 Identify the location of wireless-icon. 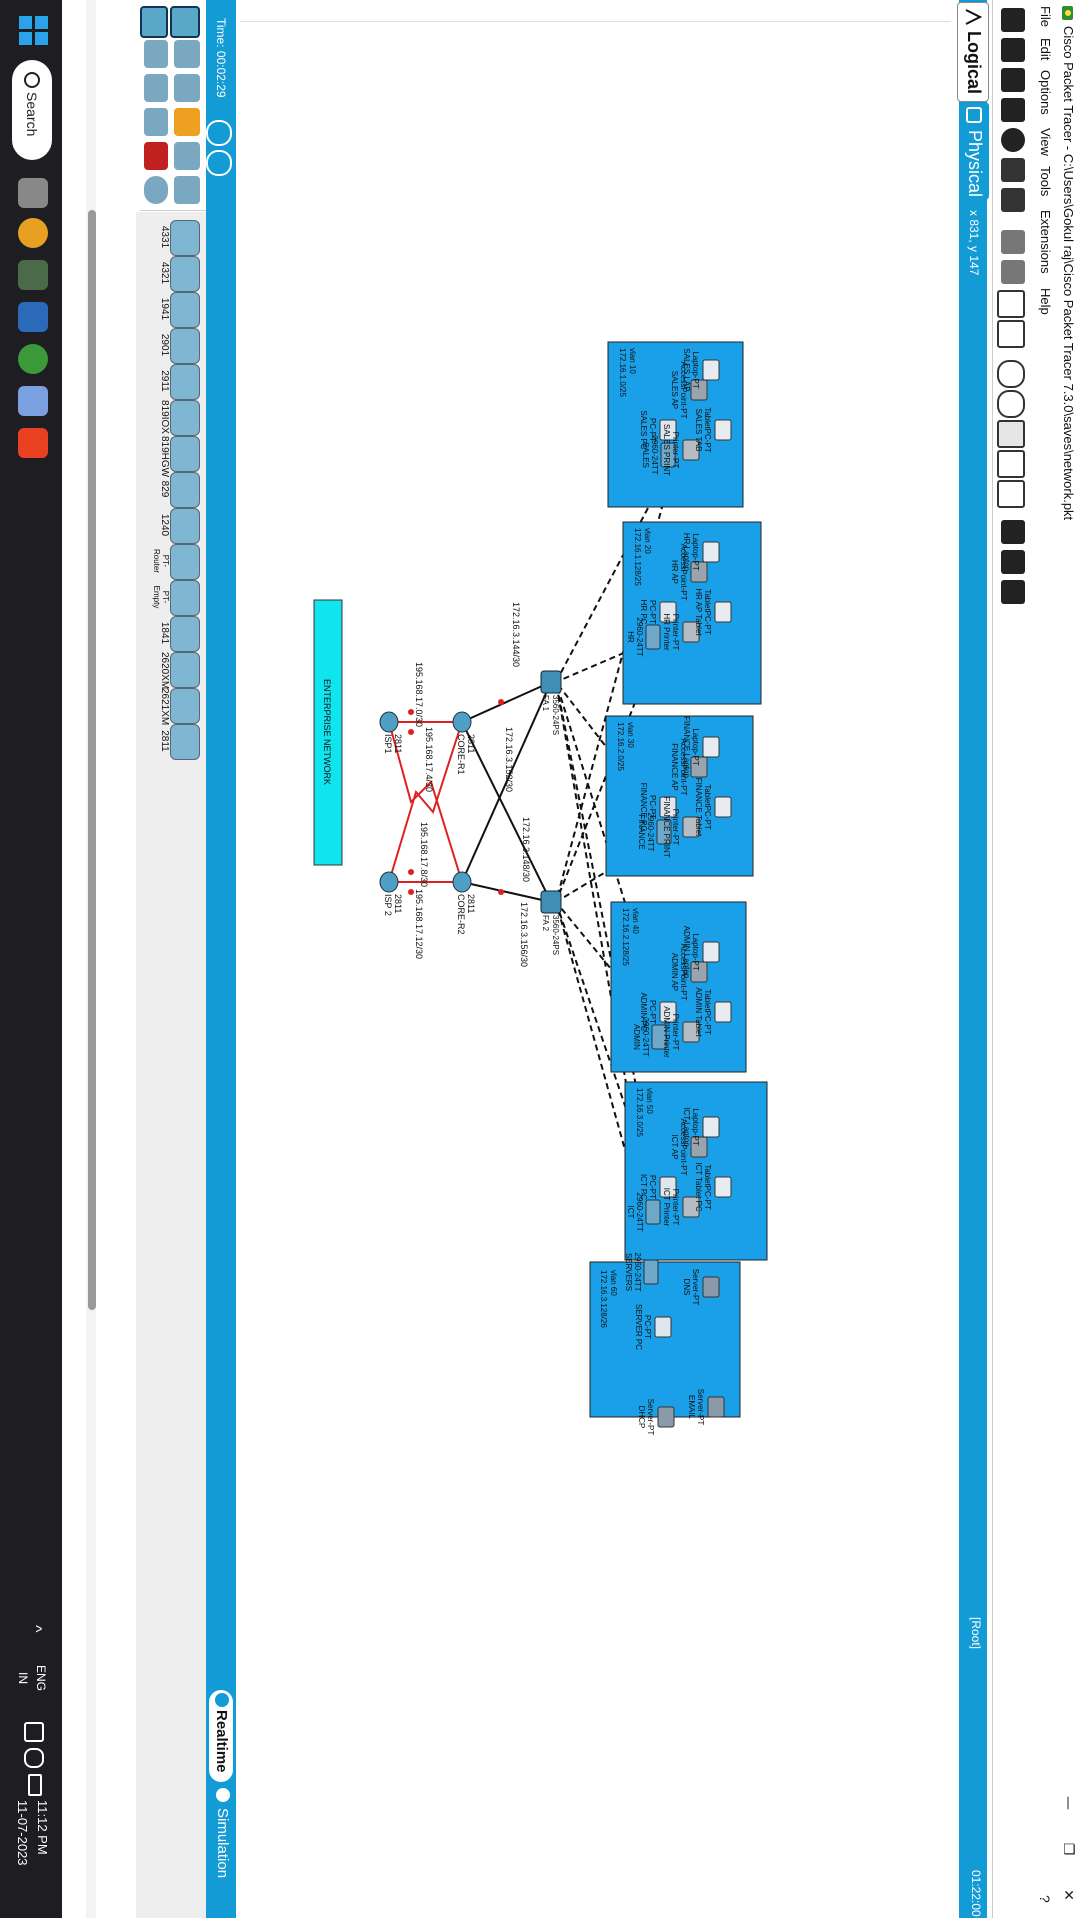
(156, 122).